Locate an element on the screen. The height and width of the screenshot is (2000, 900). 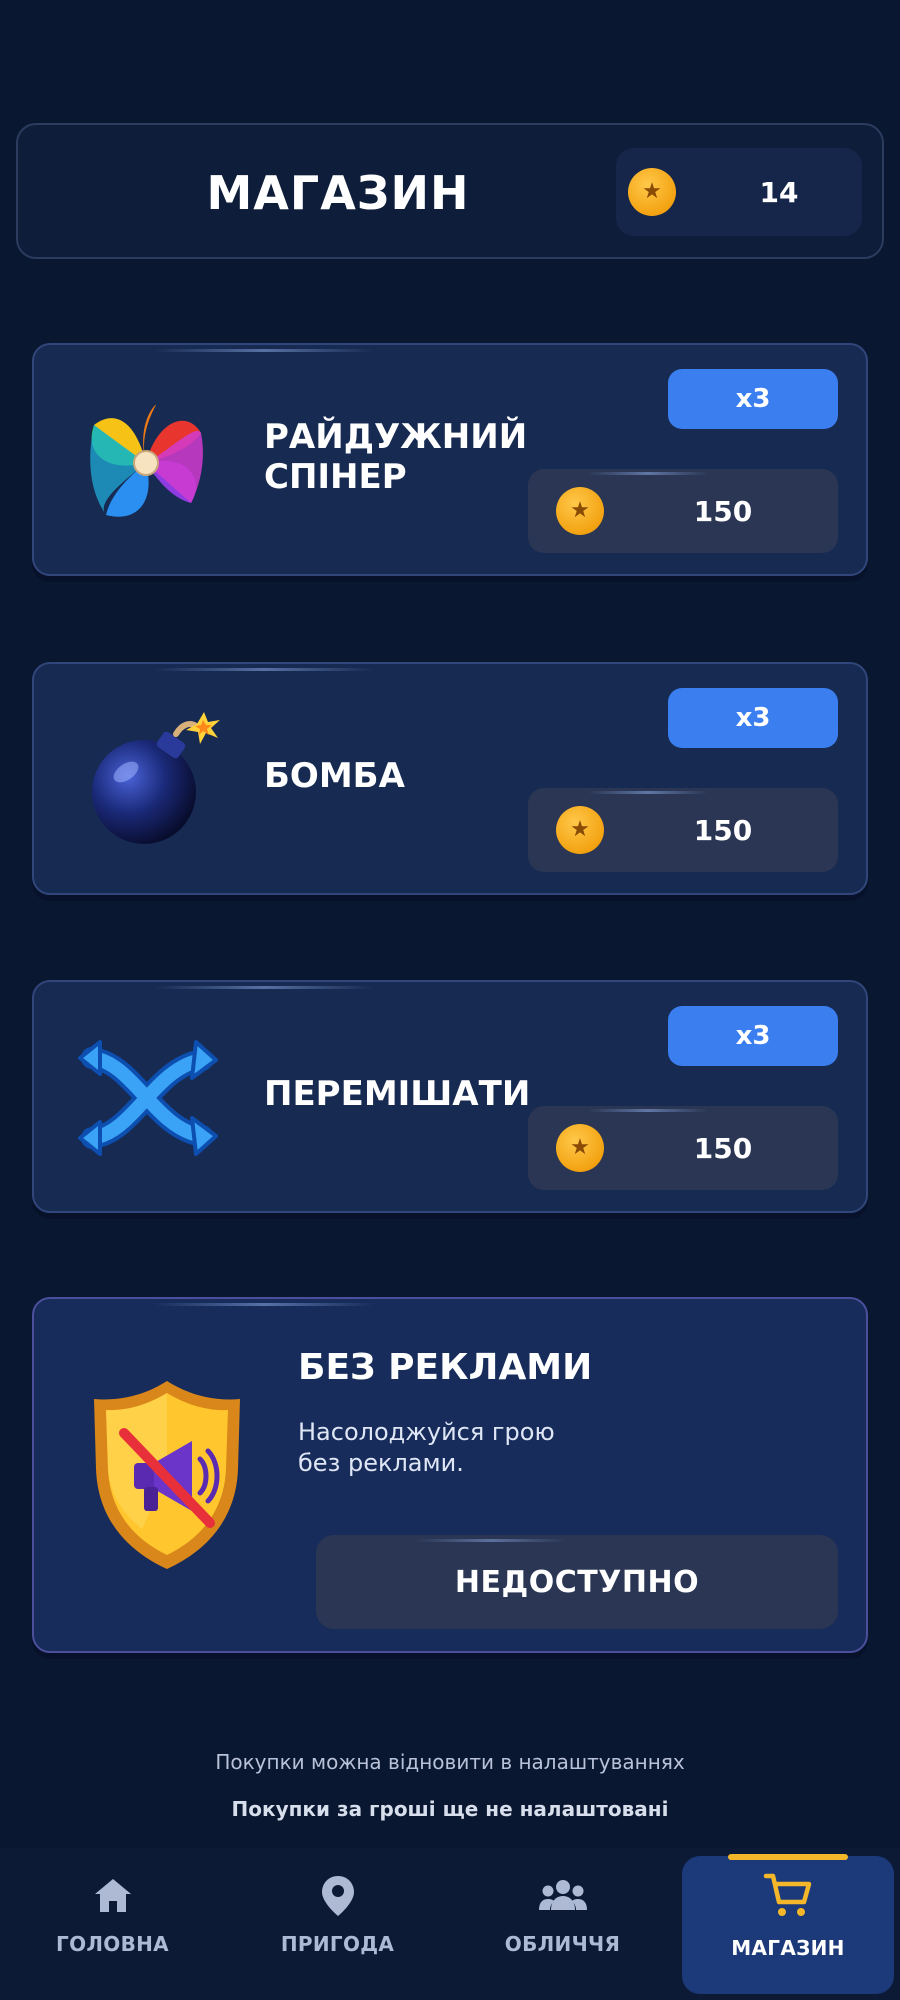
shop-header: МАГАЗИН ★ 14 is located at coordinates (450, 191).